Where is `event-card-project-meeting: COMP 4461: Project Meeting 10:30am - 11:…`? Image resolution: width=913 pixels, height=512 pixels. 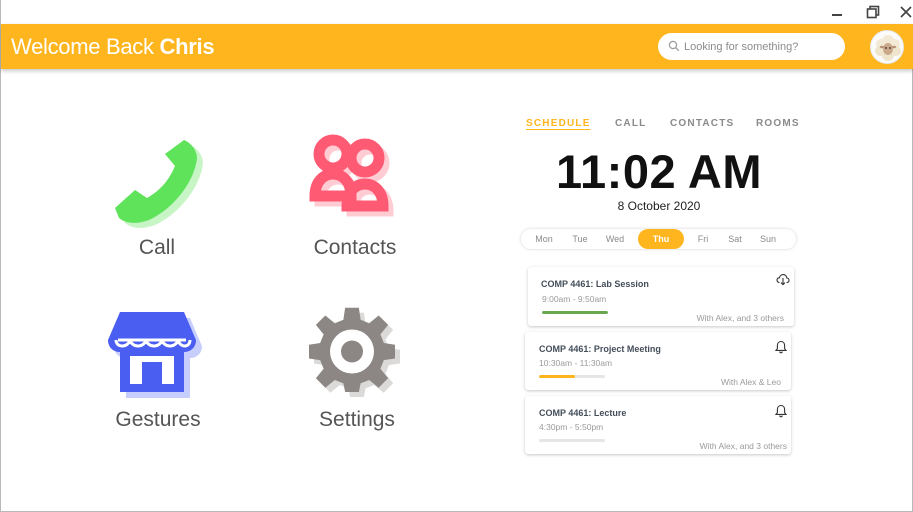
event-card-project-meeting: COMP 4461: Project Meeting 10:30am - 11:… is located at coordinates (658, 361).